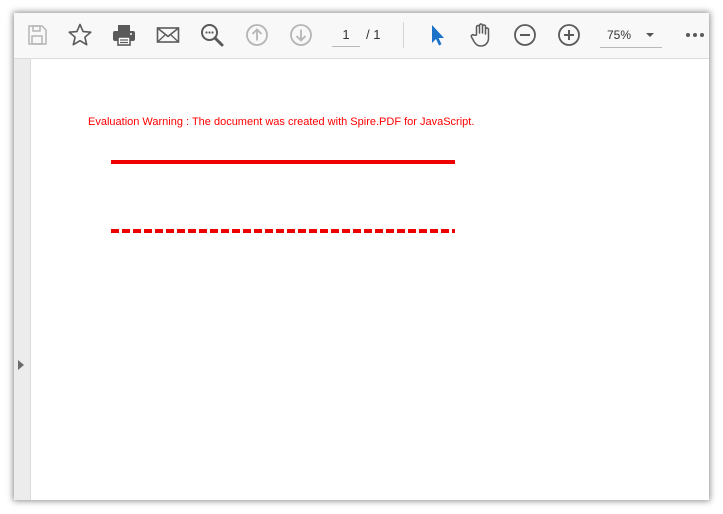 The width and height of the screenshot is (723, 514). What do you see at coordinates (283, 162) in the screenshot?
I see `solid-red-line` at bounding box center [283, 162].